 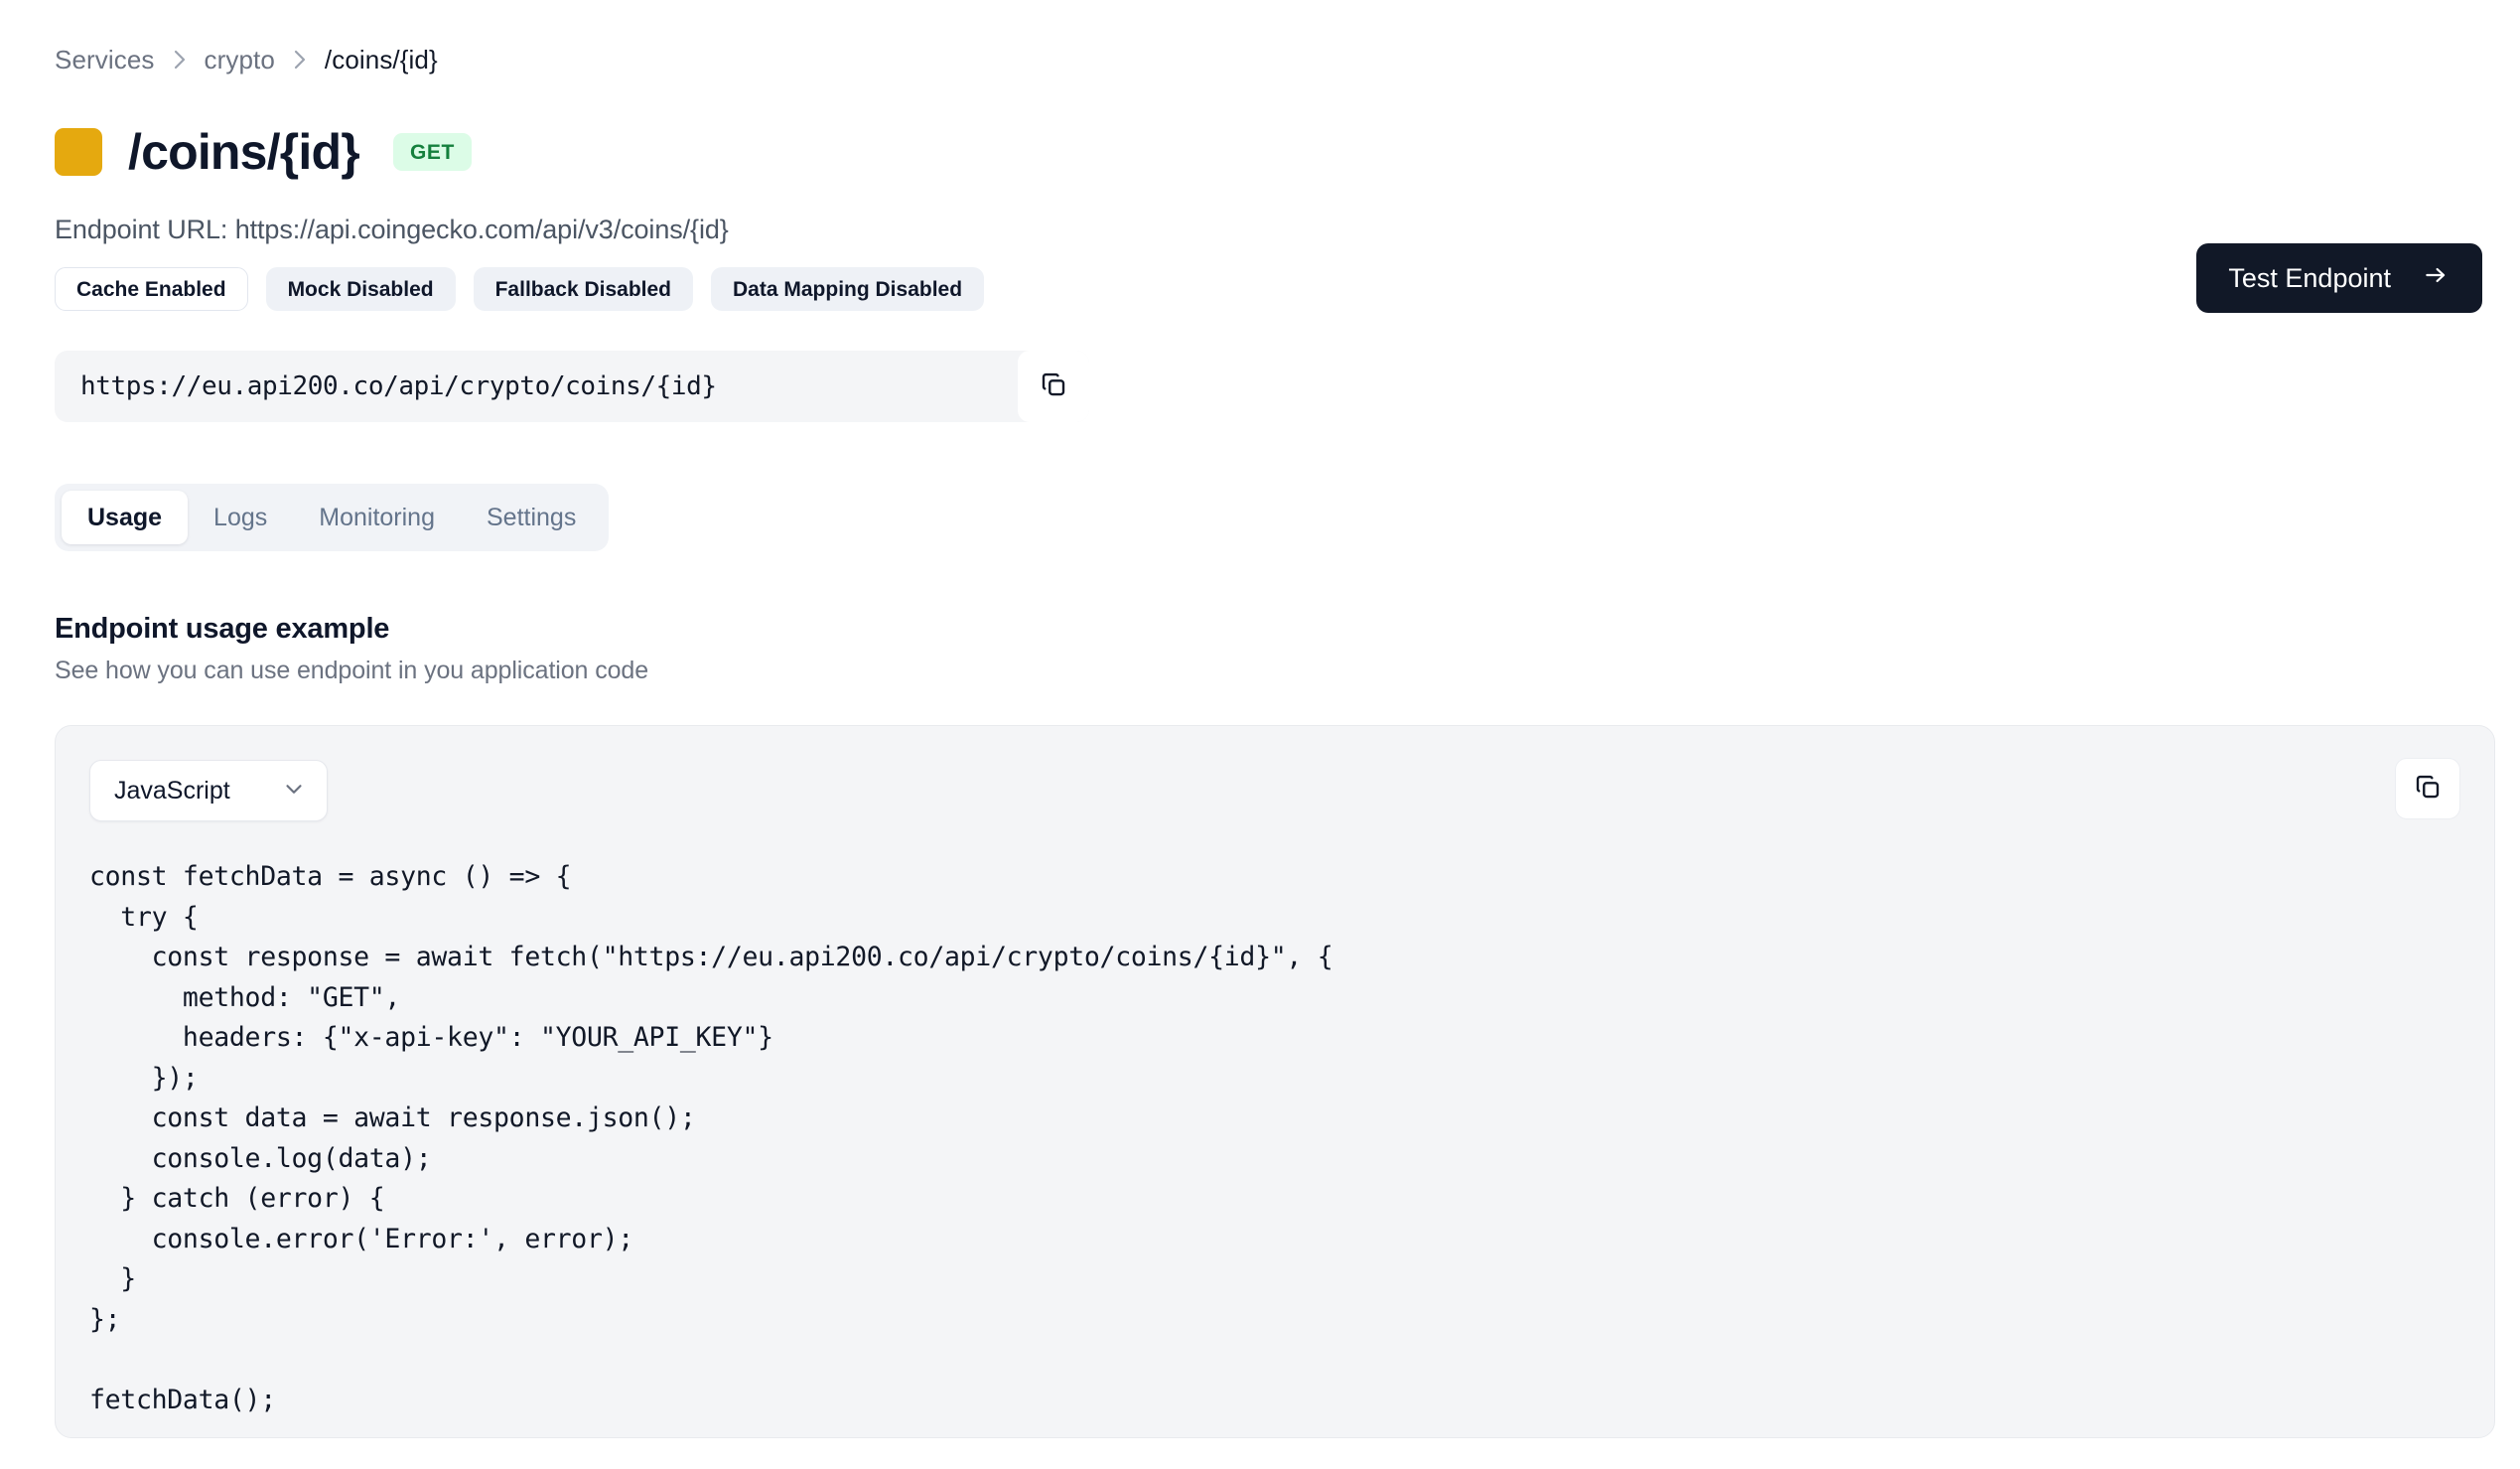 What do you see at coordinates (432, 152) in the screenshot?
I see `http-method-badge: GET` at bounding box center [432, 152].